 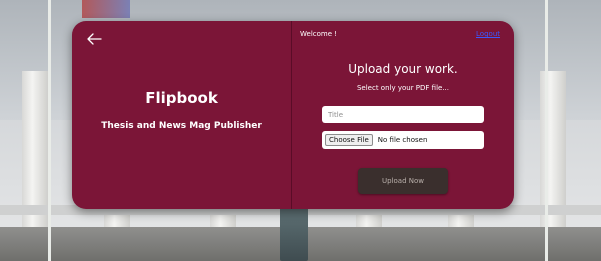 I want to click on title-input, so click(x=403, y=114).